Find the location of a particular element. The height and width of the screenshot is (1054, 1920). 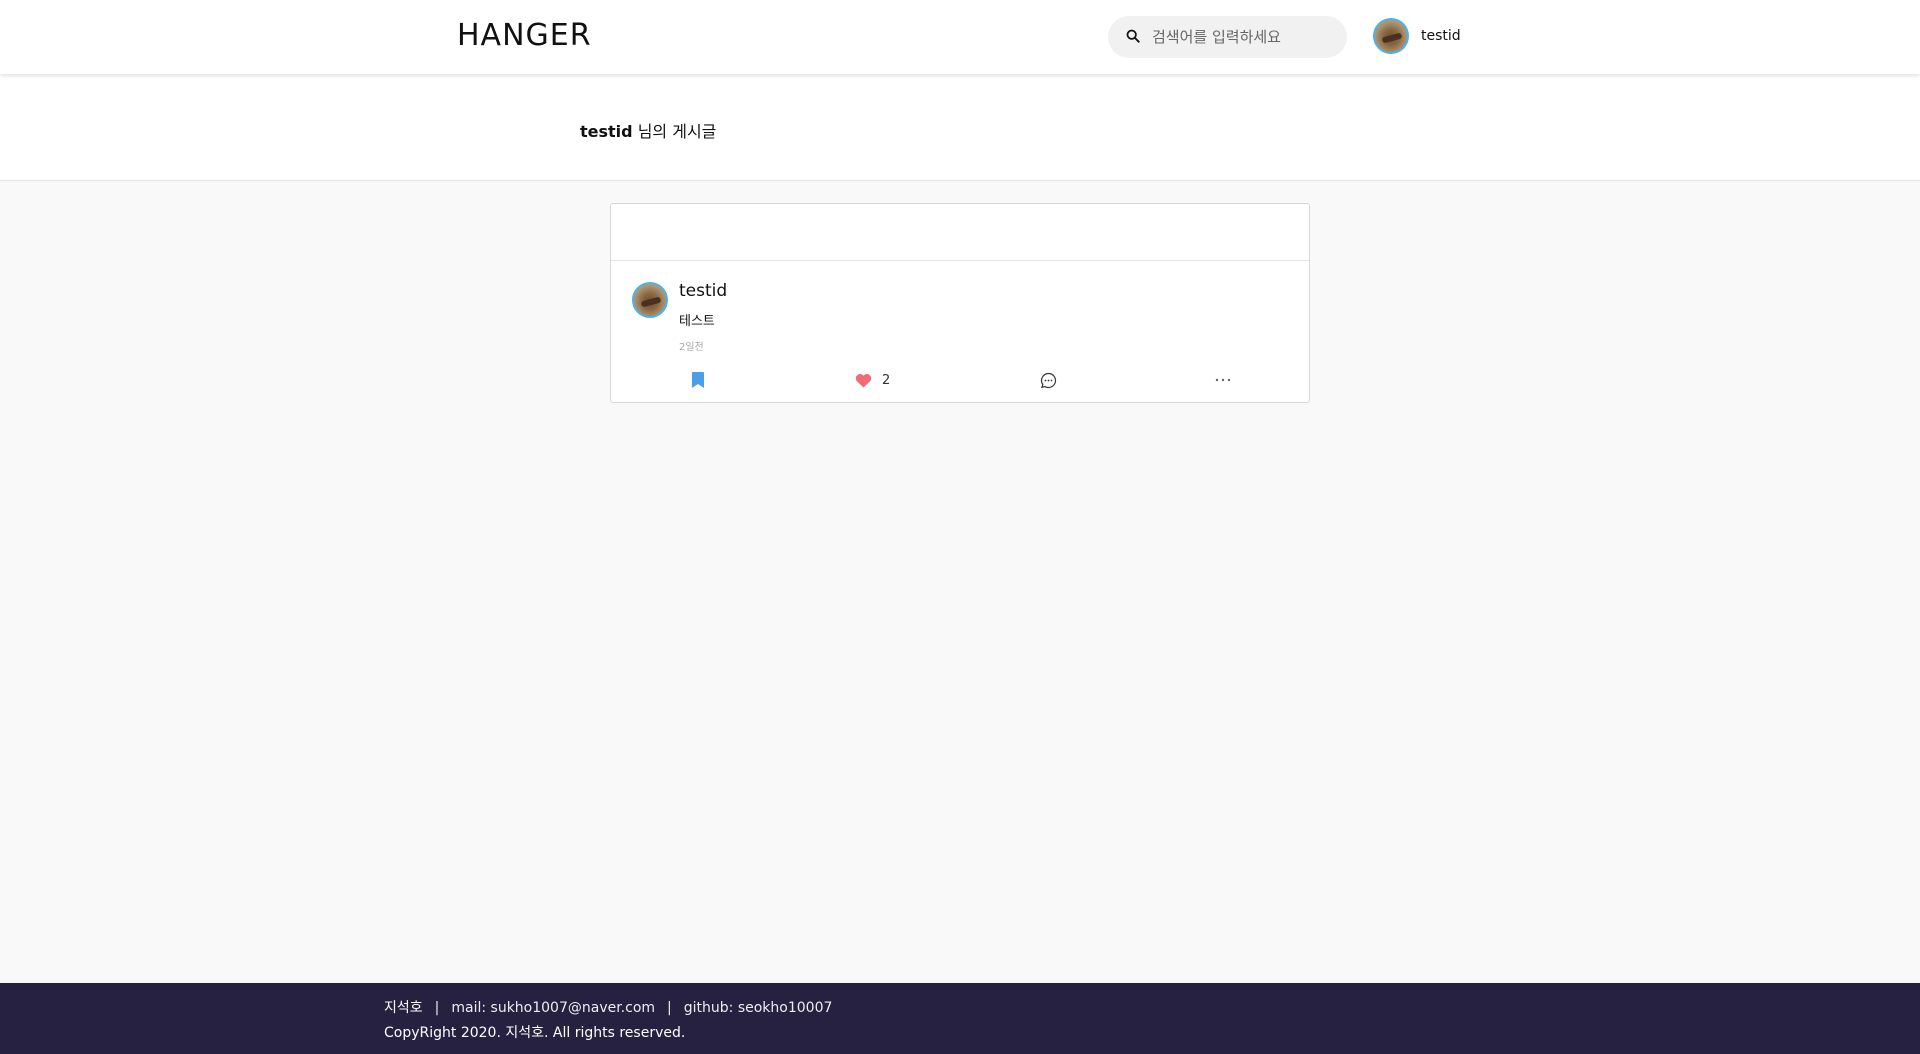

more-icon is located at coordinates (1223, 380).